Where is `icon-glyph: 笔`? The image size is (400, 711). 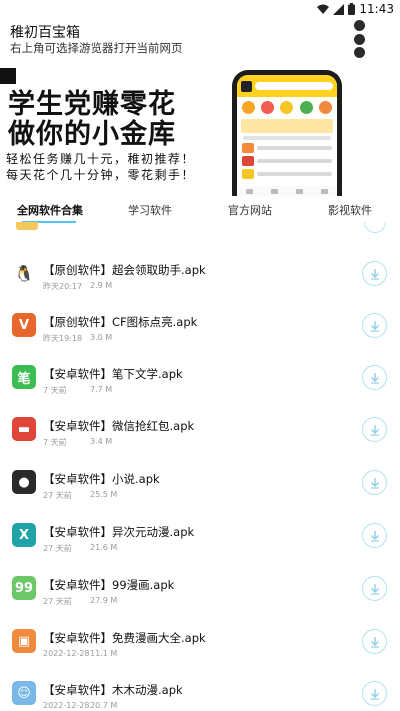 icon-glyph: 笔 is located at coordinates (24, 379).